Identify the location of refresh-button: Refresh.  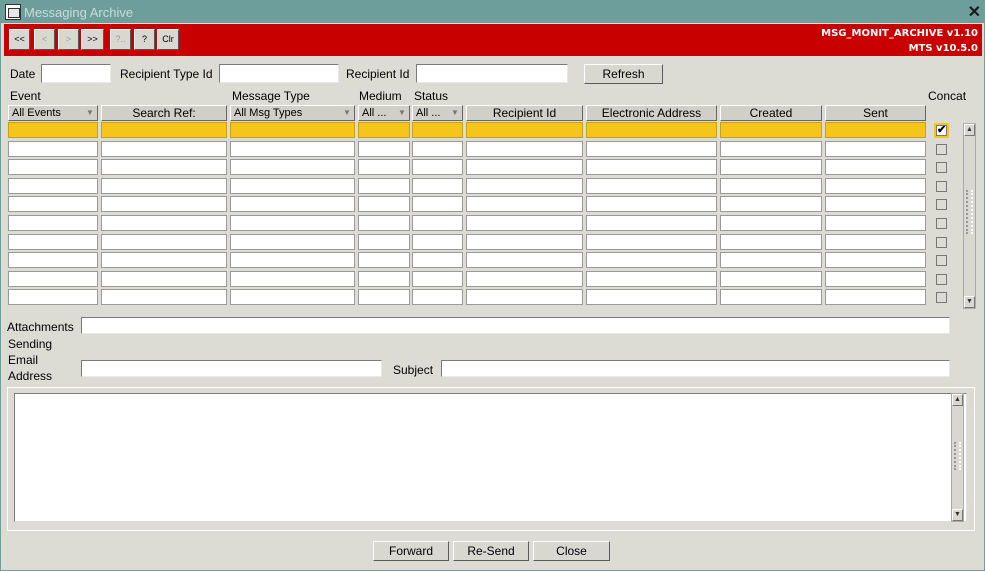
(623, 74).